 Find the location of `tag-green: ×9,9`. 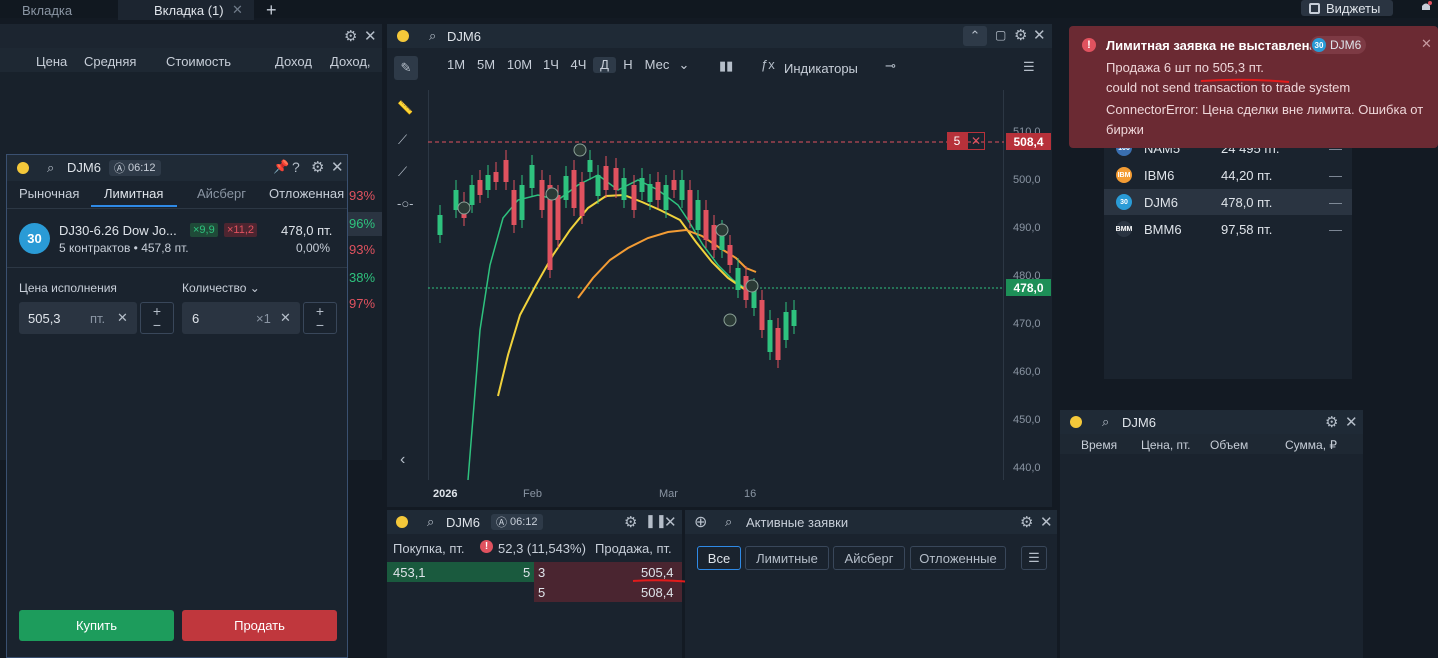

tag-green: ×9,9 is located at coordinates (204, 230).